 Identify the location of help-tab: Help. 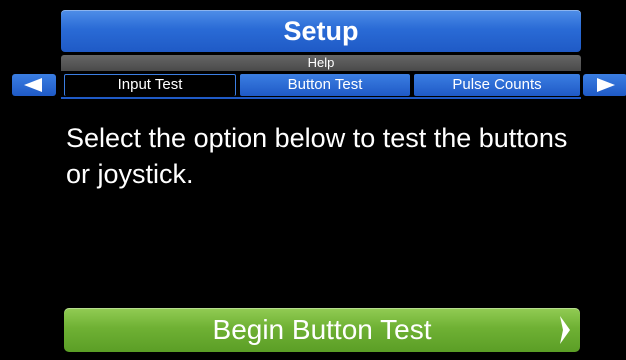
(321, 63).